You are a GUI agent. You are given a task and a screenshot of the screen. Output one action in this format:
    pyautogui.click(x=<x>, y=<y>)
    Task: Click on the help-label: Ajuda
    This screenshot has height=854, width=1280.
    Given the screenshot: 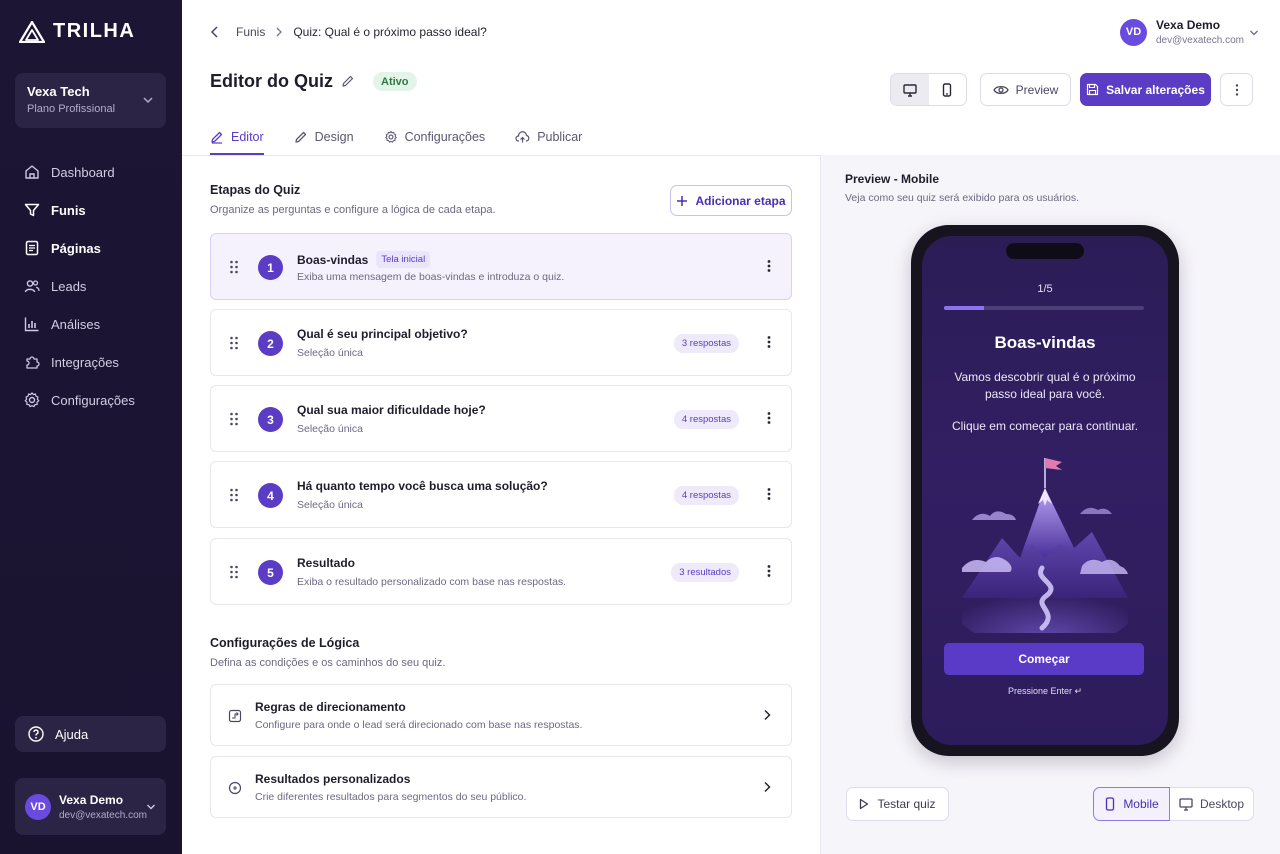 What is the action you would take?
    pyautogui.click(x=72, y=734)
    